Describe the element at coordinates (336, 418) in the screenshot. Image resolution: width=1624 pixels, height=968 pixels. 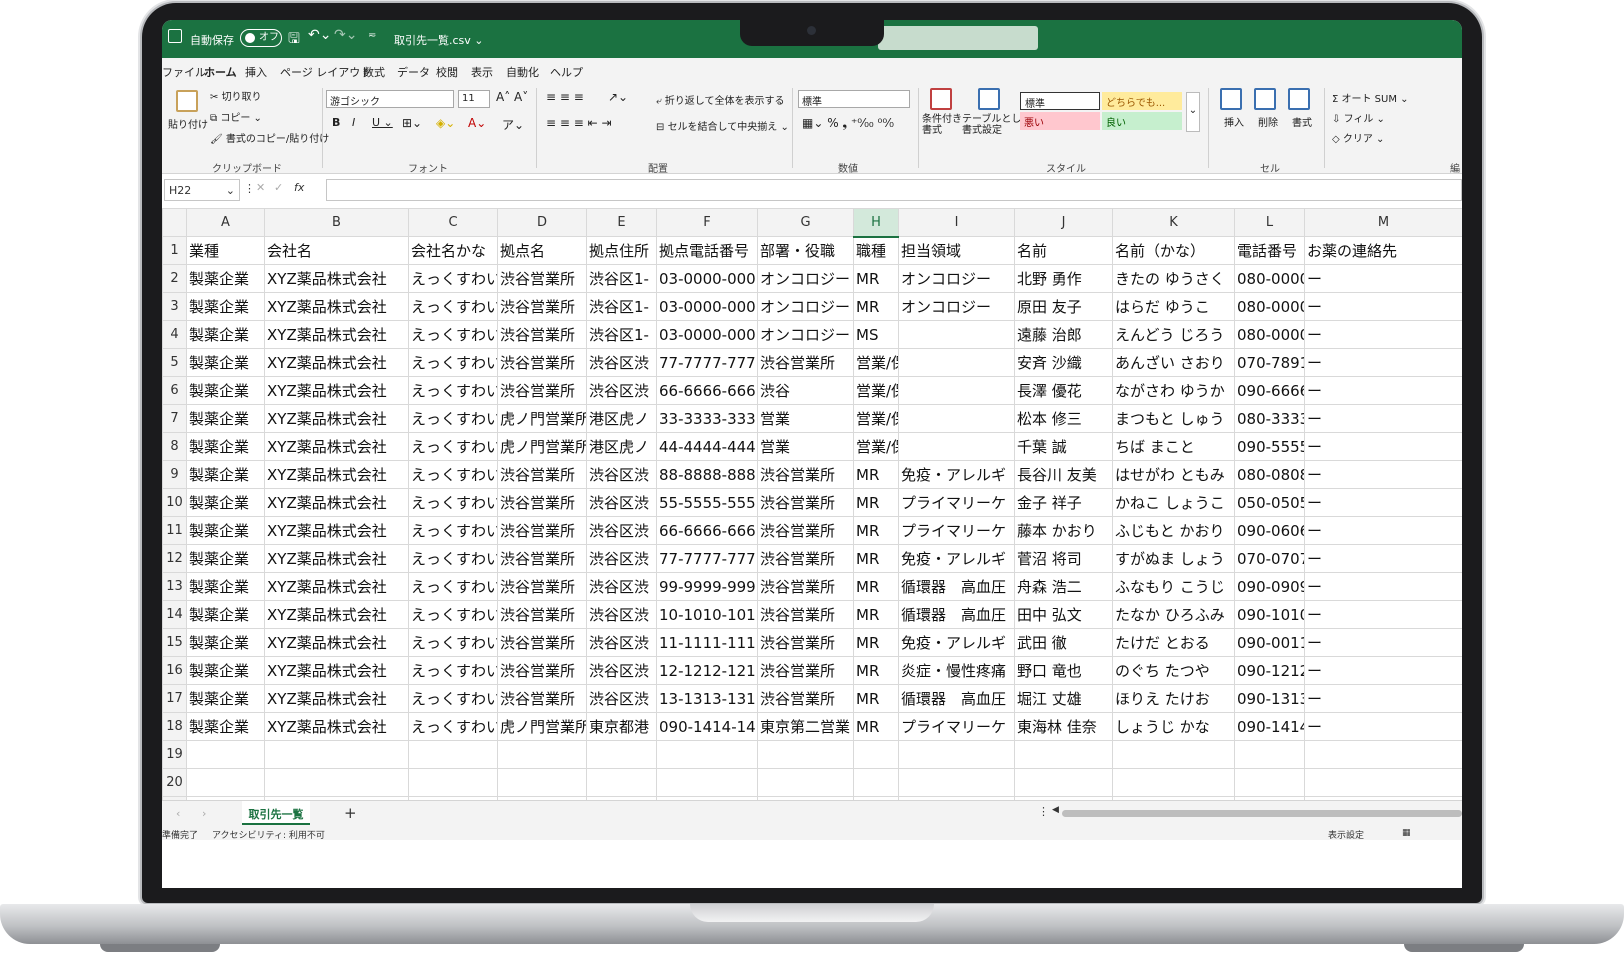
I see `cell-b7: XYZ薬品株式会社` at that location.